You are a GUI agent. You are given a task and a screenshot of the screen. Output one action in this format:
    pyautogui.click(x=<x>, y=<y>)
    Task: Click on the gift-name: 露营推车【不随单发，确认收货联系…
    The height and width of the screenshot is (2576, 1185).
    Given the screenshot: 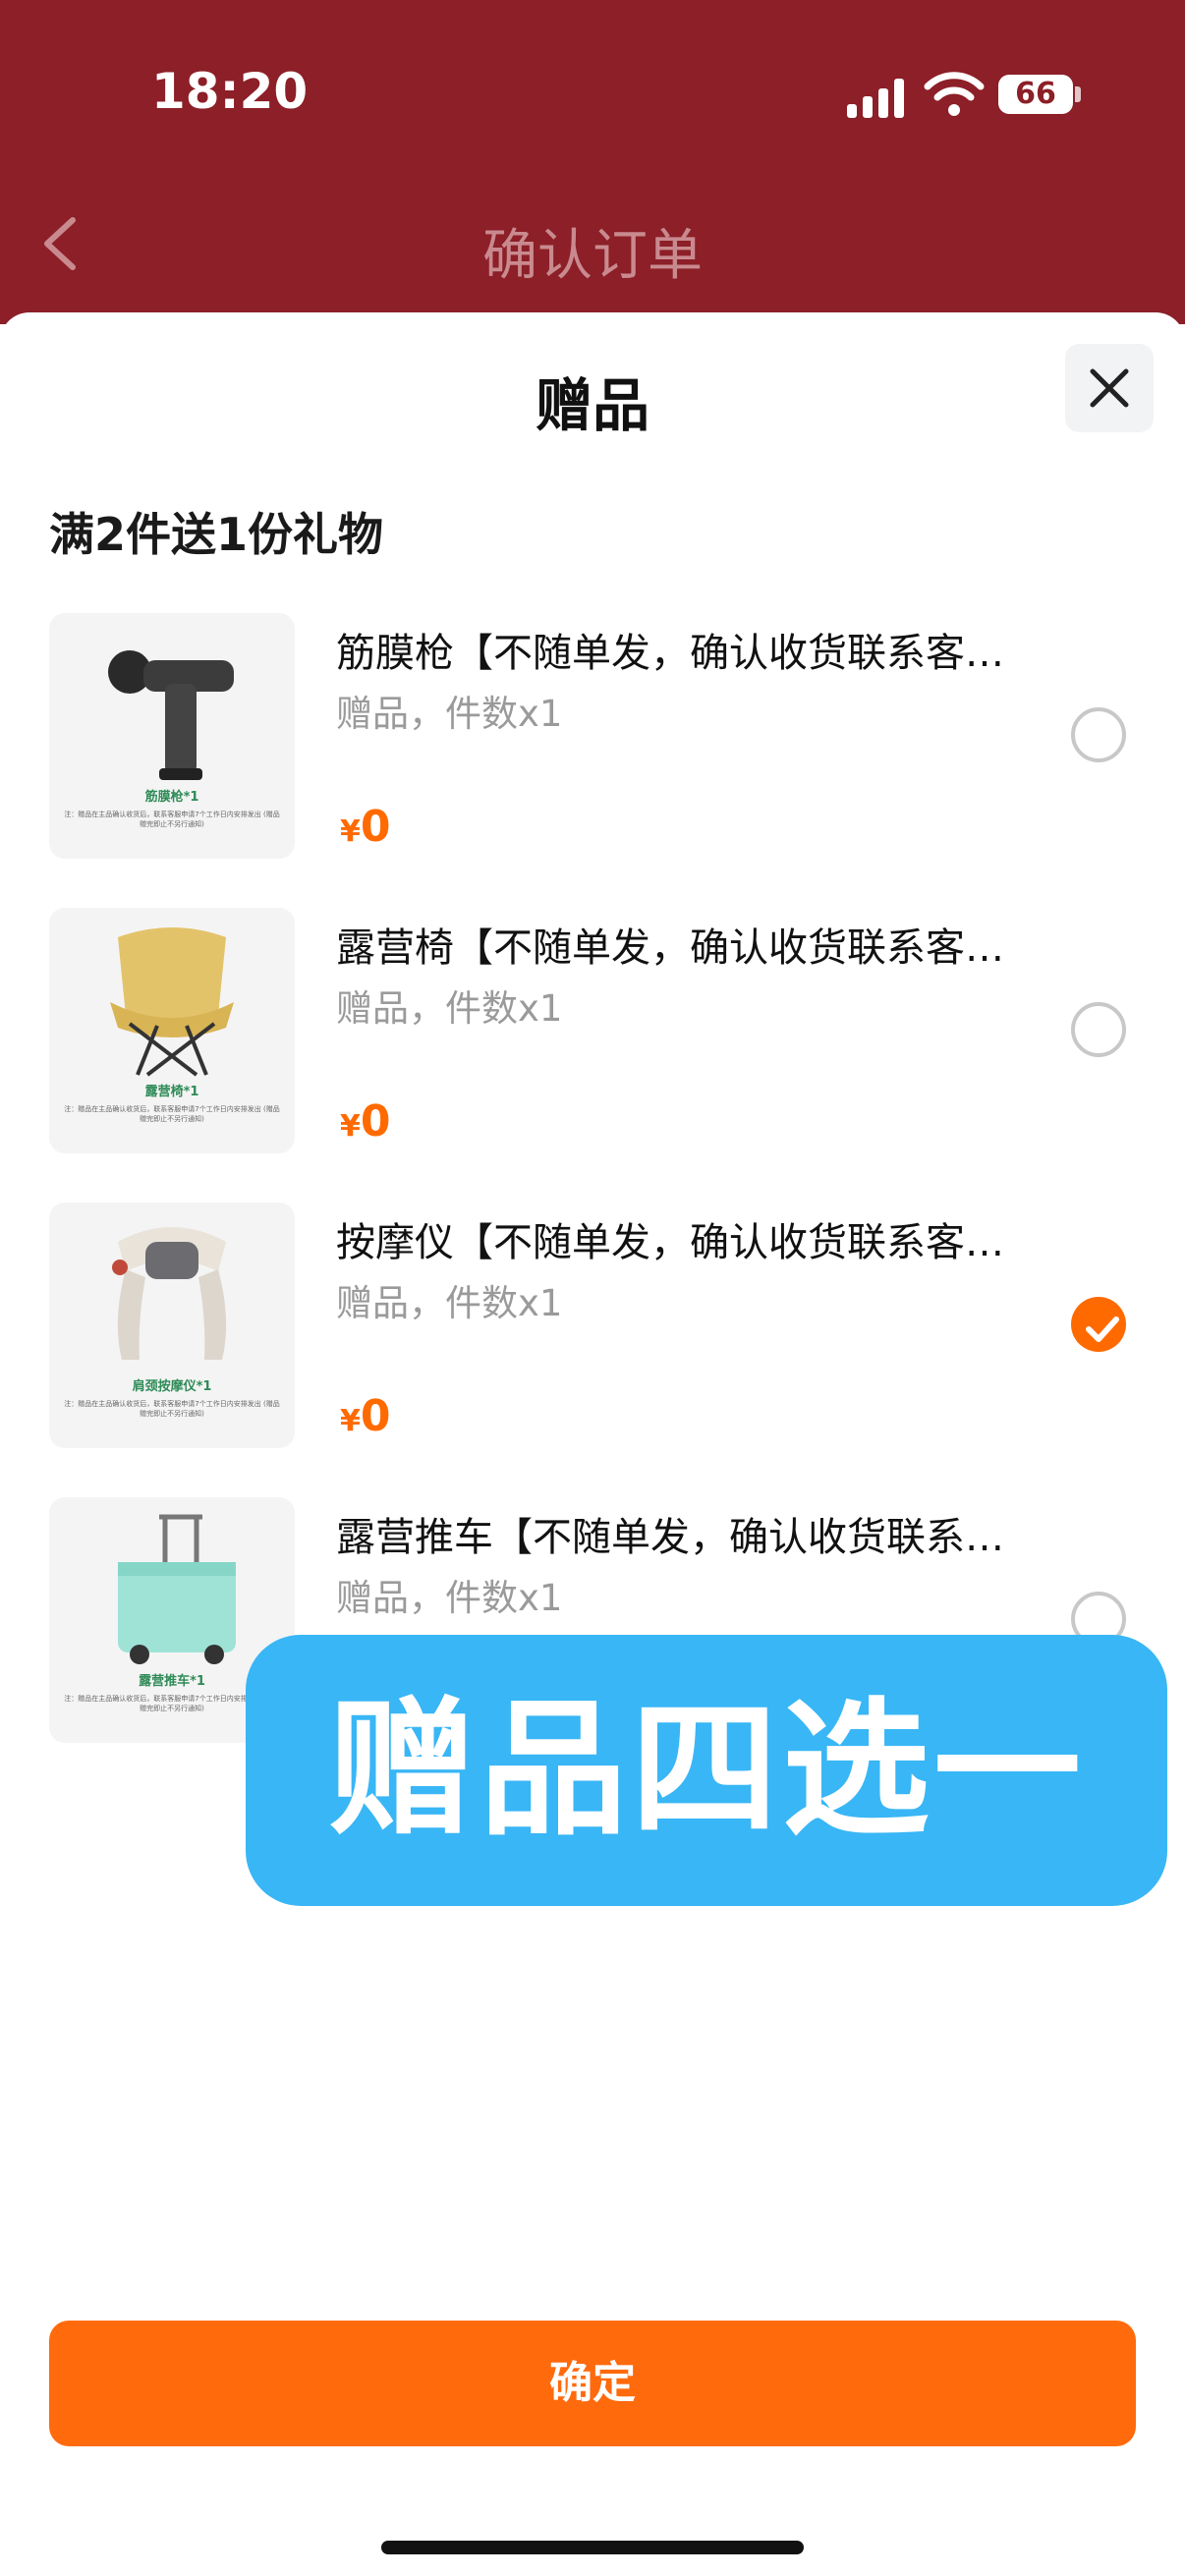 What is the action you would take?
    pyautogui.click(x=670, y=1537)
    